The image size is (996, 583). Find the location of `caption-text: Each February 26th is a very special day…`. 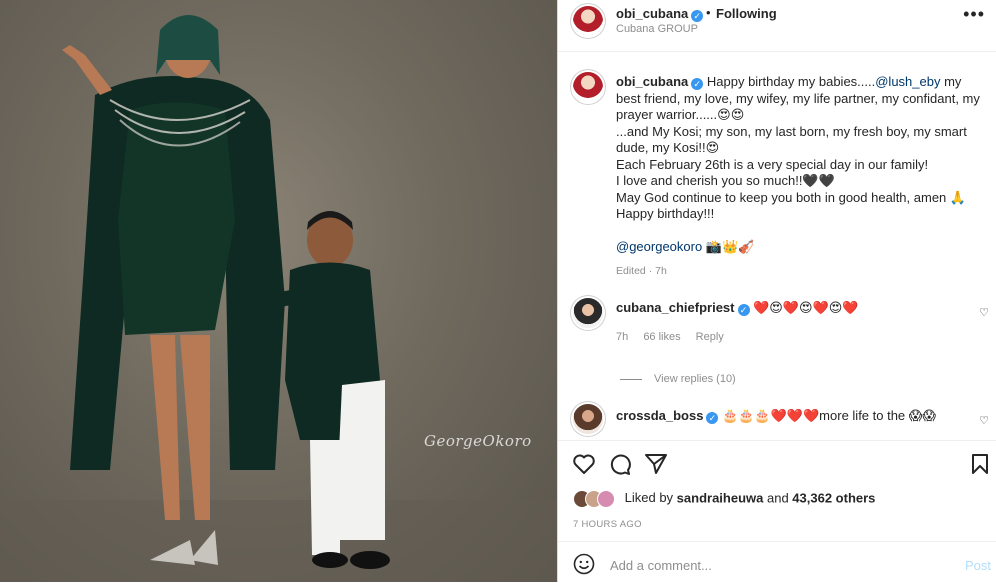

caption-text: Each February 26th is a very special day… is located at coordinates (772, 164).